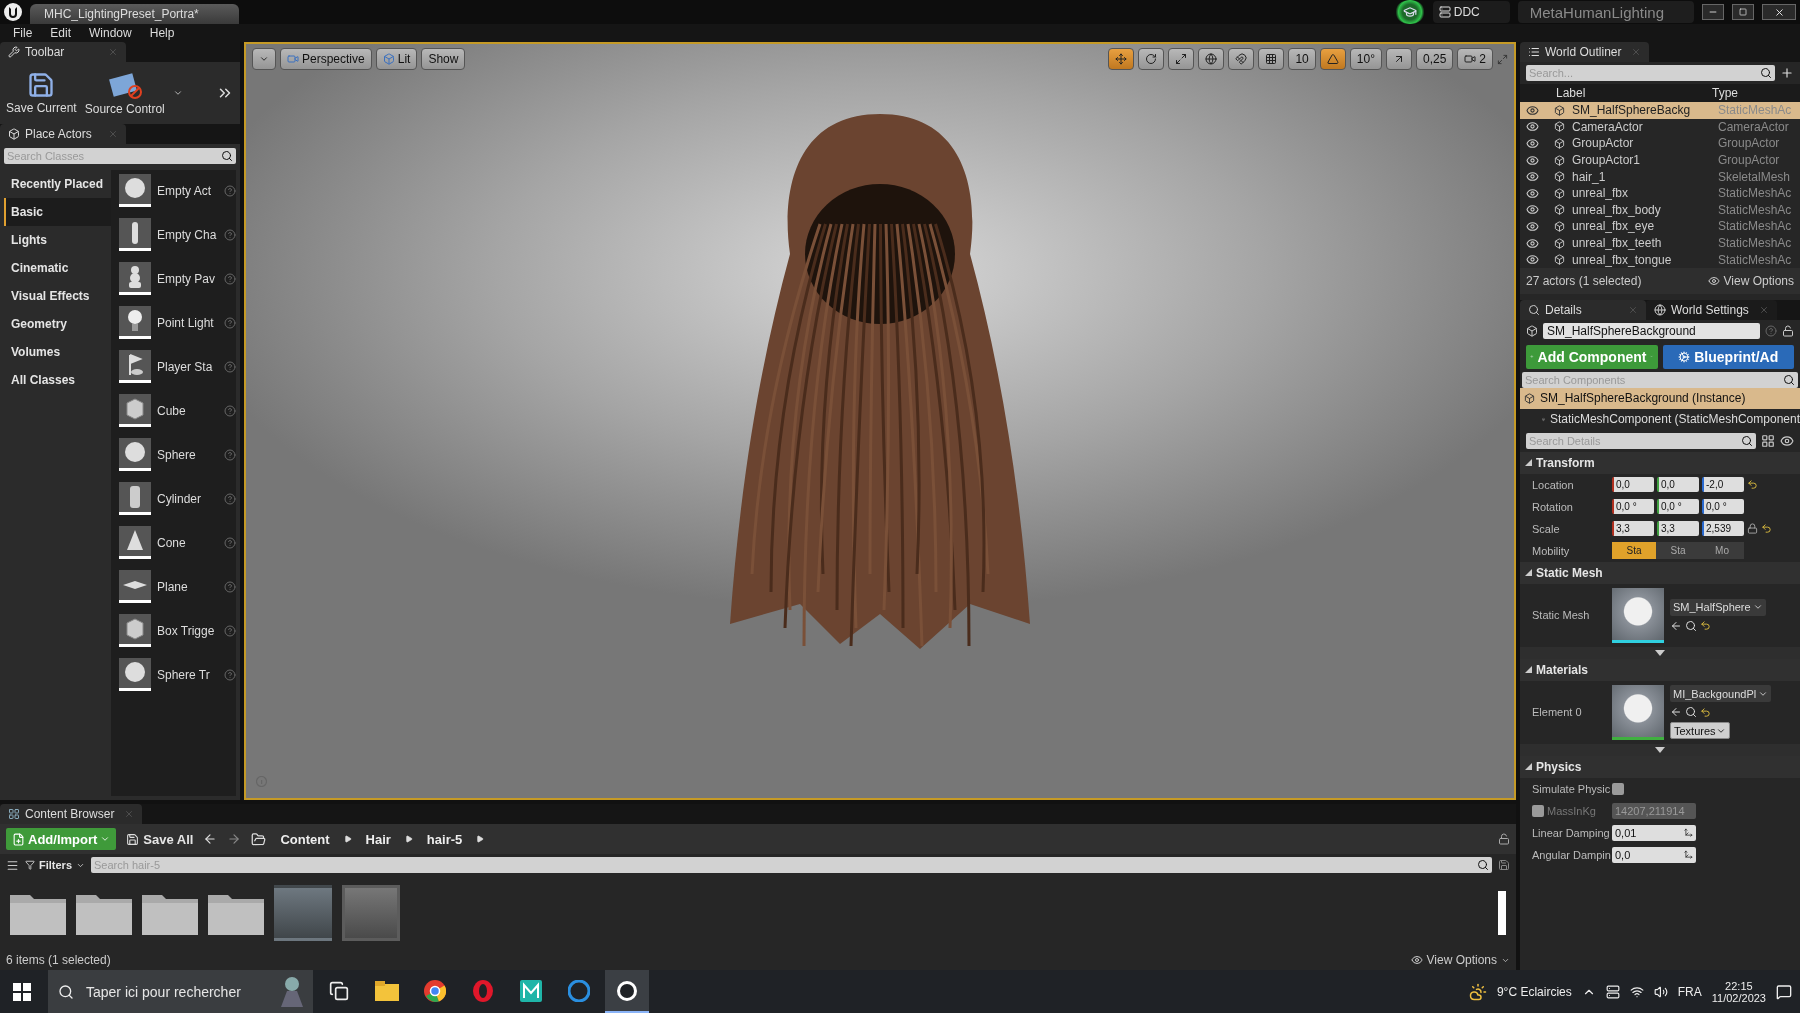 This screenshot has width=1800, height=1013. I want to click on outliner-row: unreal_fbx_teeth StaticMeshAc, so click(1660, 243).